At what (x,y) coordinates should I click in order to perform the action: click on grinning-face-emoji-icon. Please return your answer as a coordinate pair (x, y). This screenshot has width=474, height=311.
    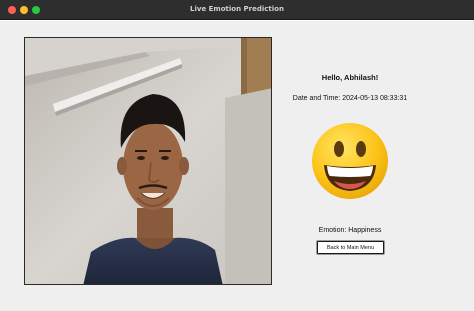
    Looking at the image, I should click on (350, 161).